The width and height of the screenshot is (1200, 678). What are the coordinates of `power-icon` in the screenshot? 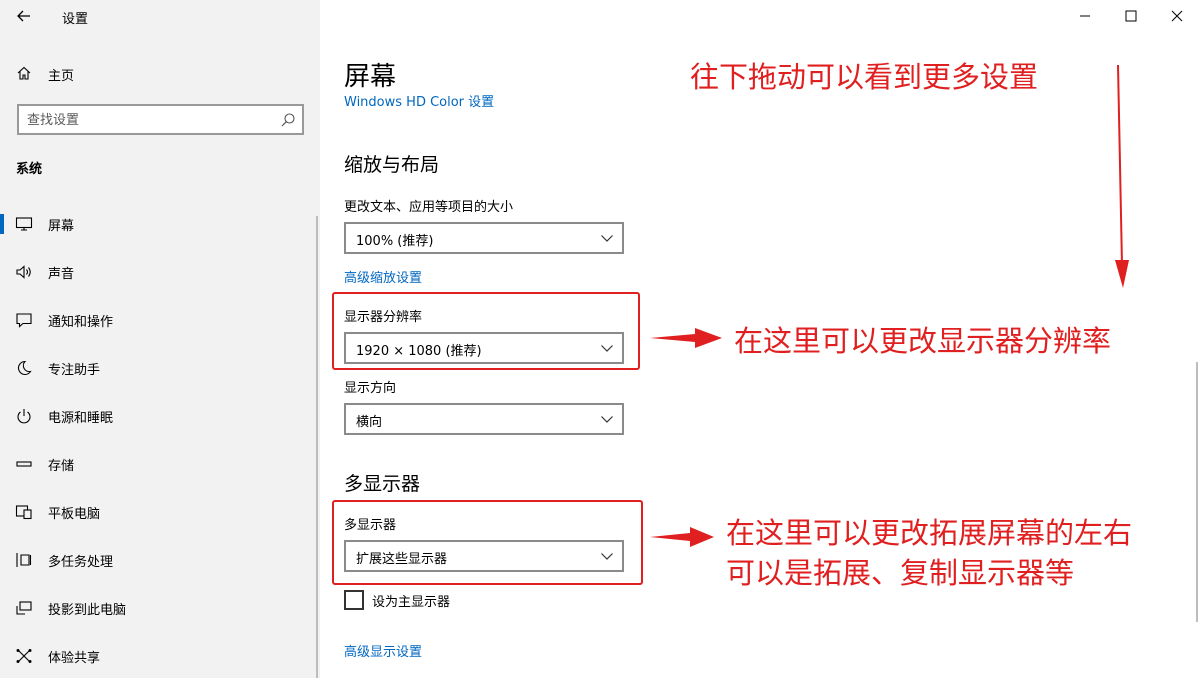 It's located at (24, 416).